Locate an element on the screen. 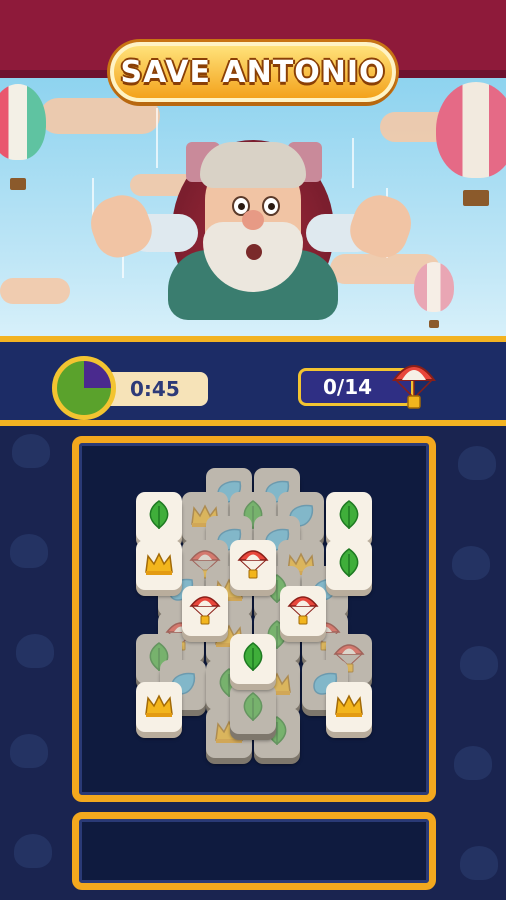 This screenshot has height=900, width=506. hot-air-balloon-left is located at coordinates (23, 137).